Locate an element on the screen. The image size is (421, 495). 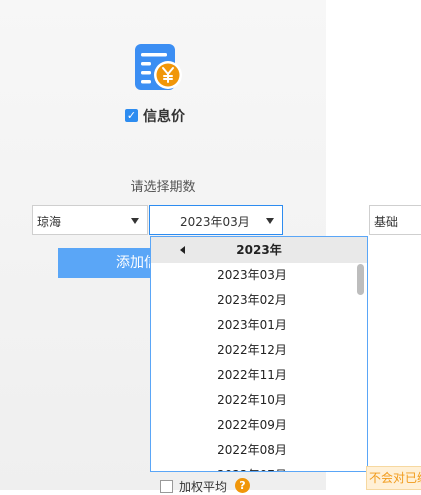
dropdown-year-label: 2023年 is located at coordinates (259, 250).